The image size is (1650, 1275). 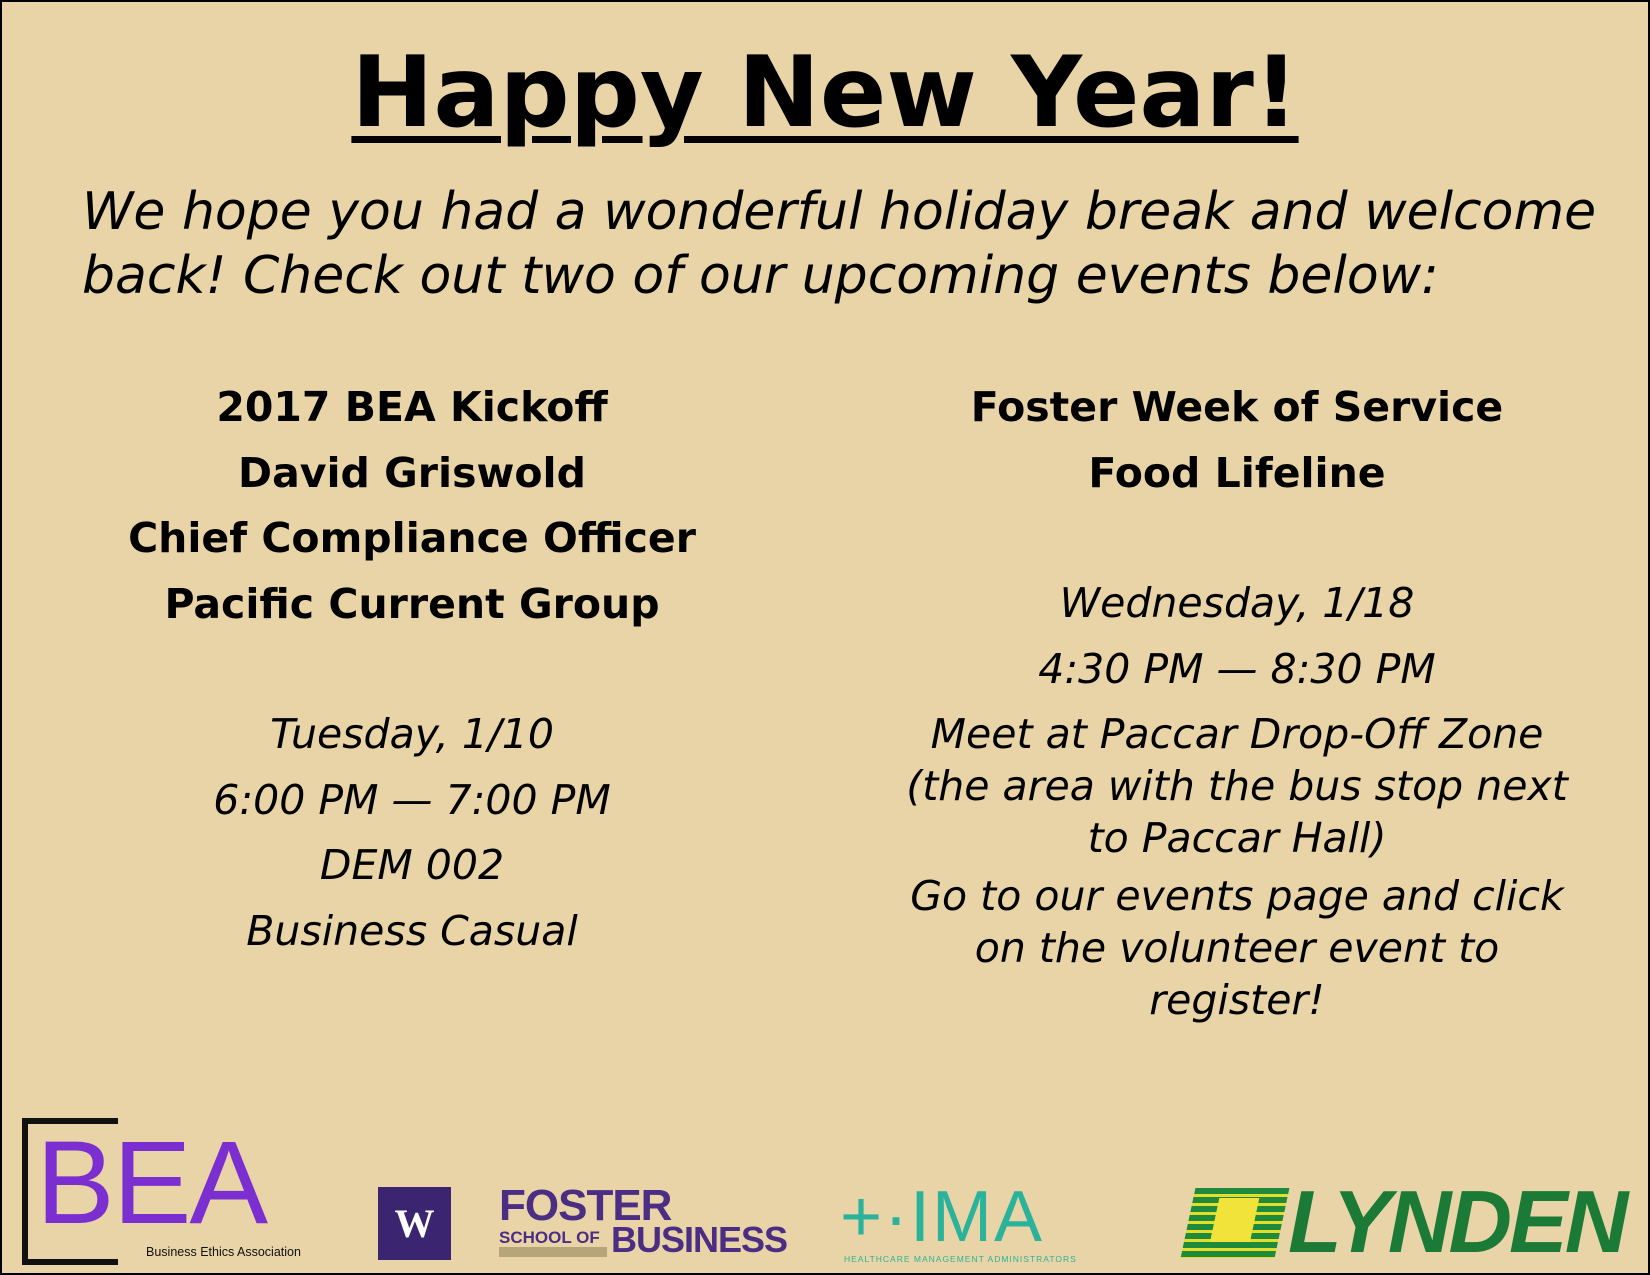 I want to click on foster-logo-line3: BUSINESS, so click(x=699, y=1239).